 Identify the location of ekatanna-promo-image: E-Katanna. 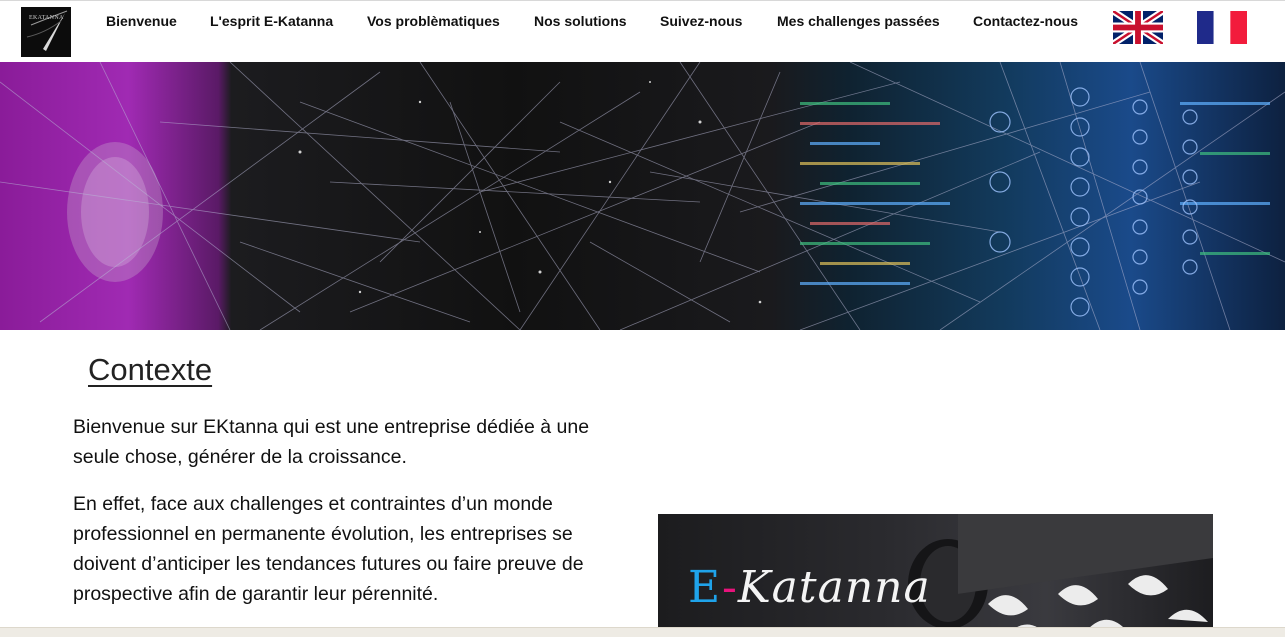
(935, 575).